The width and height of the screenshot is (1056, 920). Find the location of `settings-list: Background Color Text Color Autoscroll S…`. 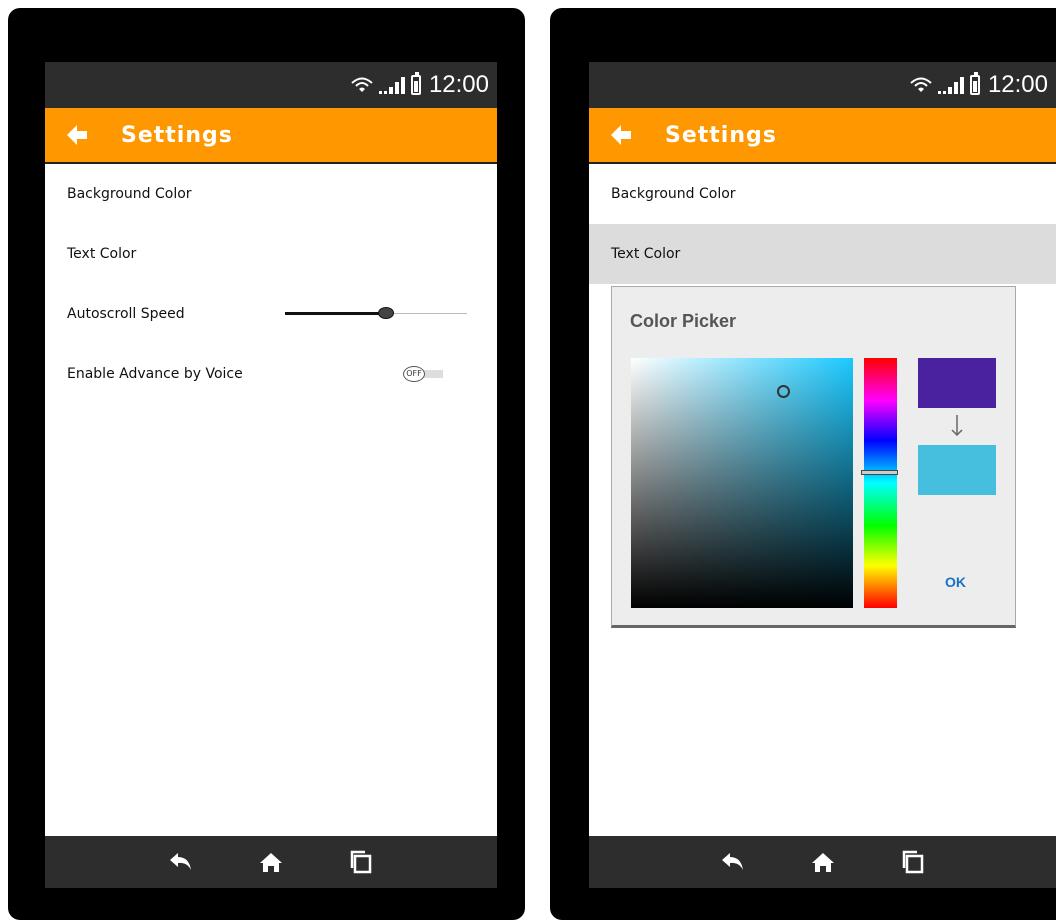

settings-list: Background Color Text Color Autoscroll S… is located at coordinates (271, 284).